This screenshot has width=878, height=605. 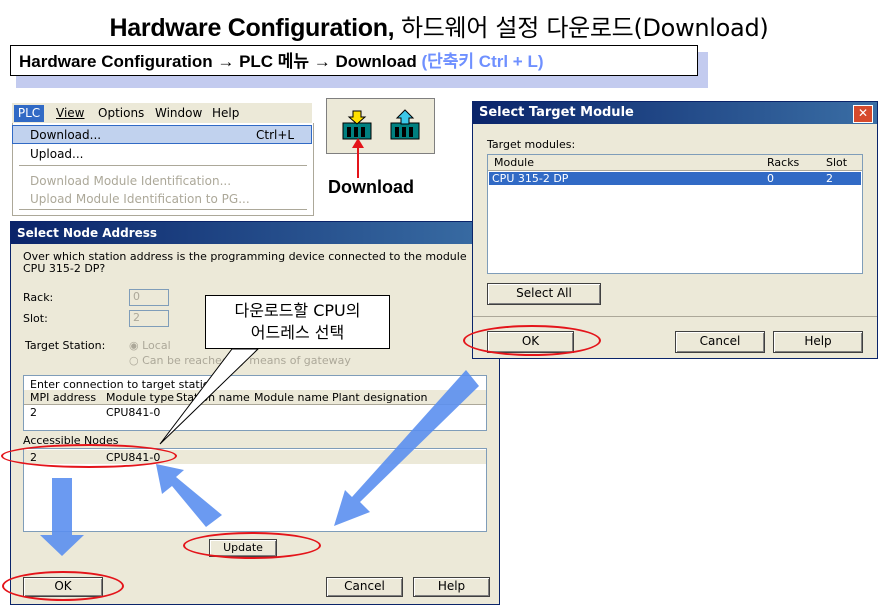 What do you see at coordinates (297, 332) in the screenshot?
I see `callout-line2: 어드레스 선택` at bounding box center [297, 332].